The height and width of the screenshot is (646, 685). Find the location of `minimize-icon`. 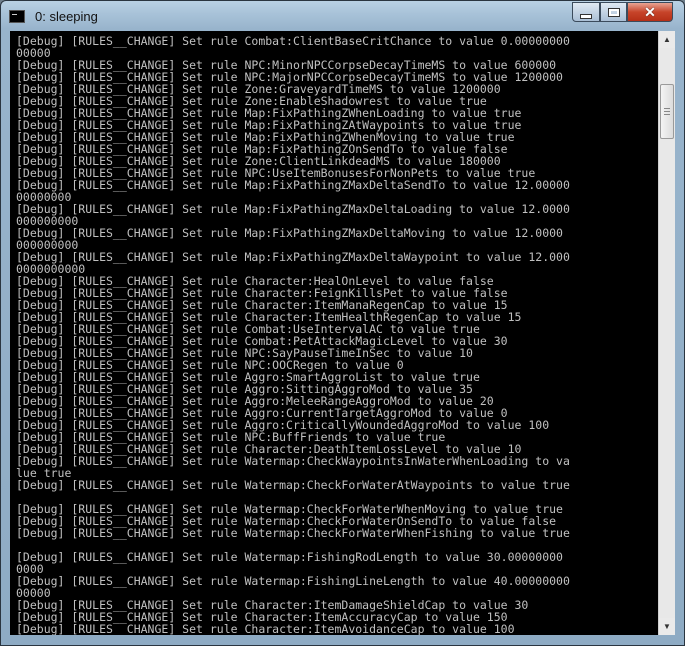

minimize-icon is located at coordinates (586, 16).